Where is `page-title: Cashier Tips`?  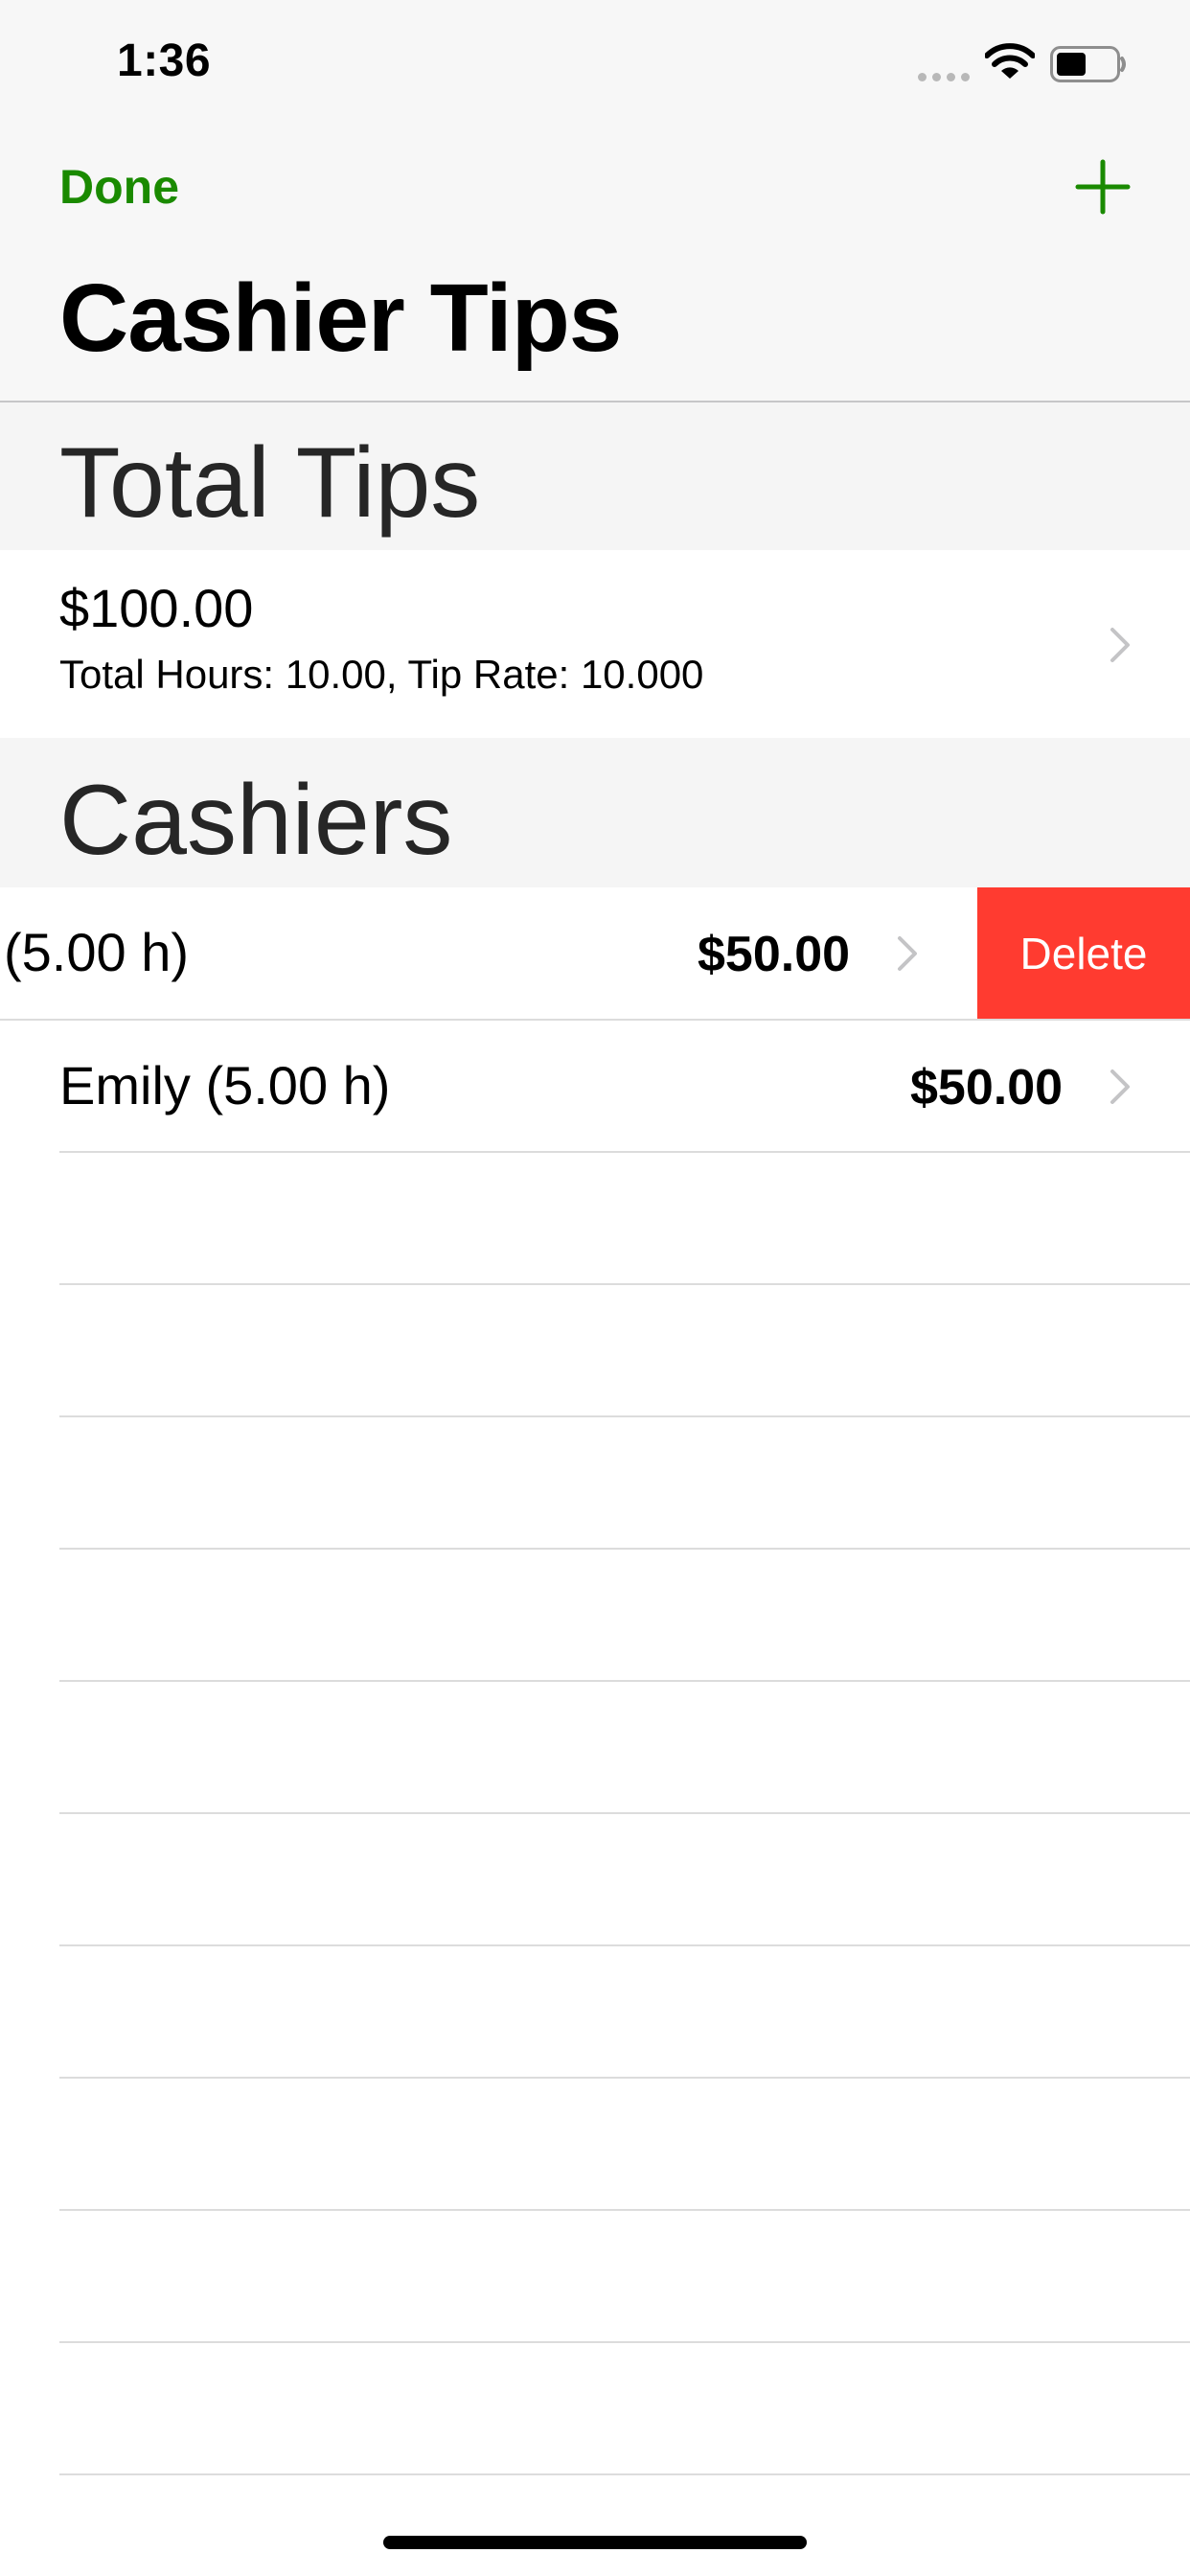 page-title: Cashier Tips is located at coordinates (341, 318).